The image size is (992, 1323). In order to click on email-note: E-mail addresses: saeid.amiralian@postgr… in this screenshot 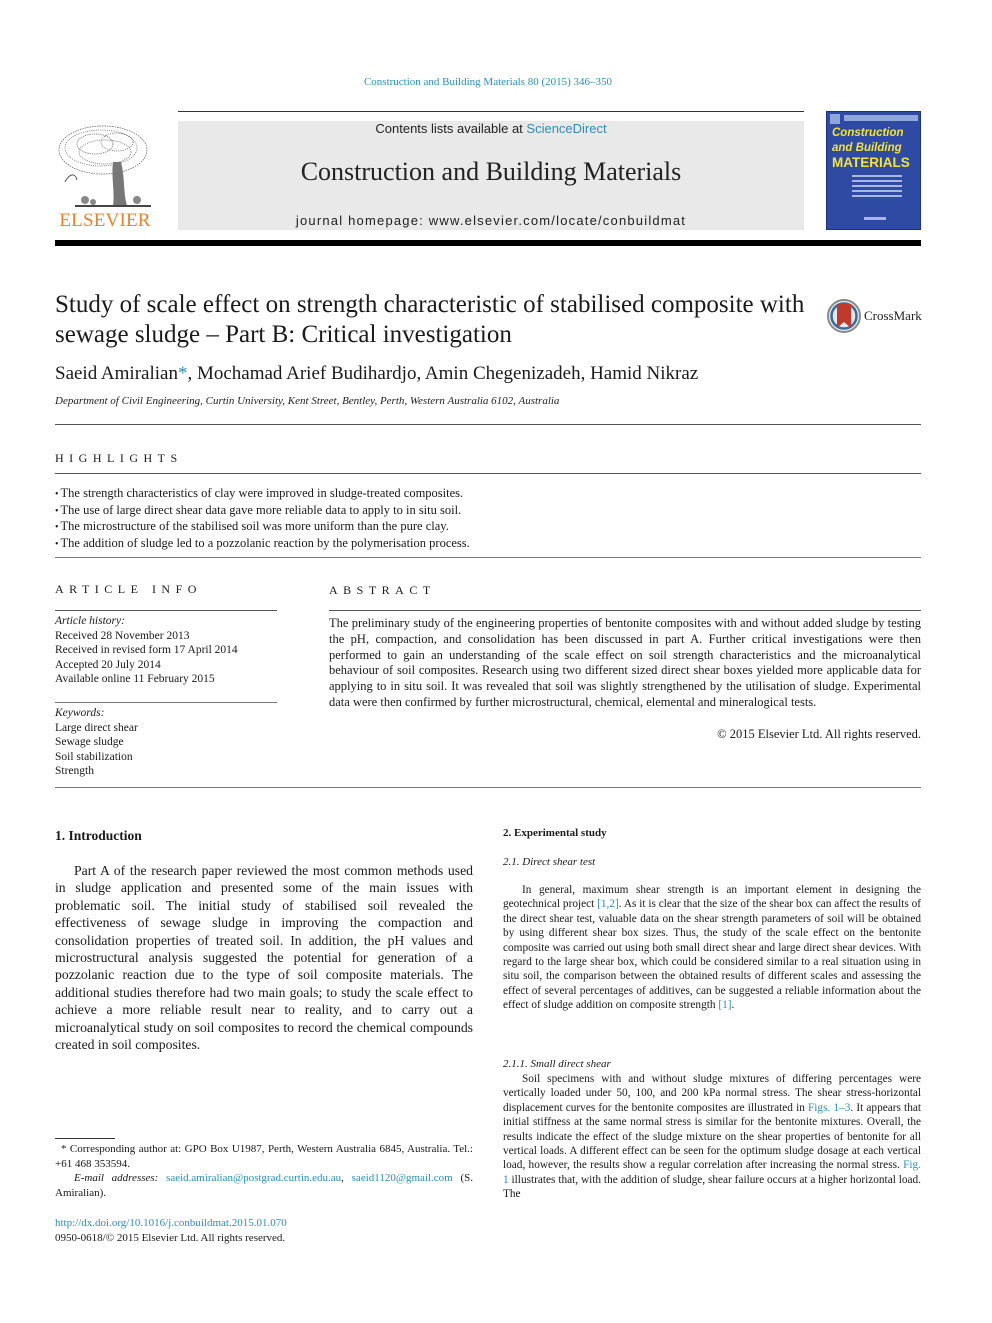, I will do `click(264, 1185)`.